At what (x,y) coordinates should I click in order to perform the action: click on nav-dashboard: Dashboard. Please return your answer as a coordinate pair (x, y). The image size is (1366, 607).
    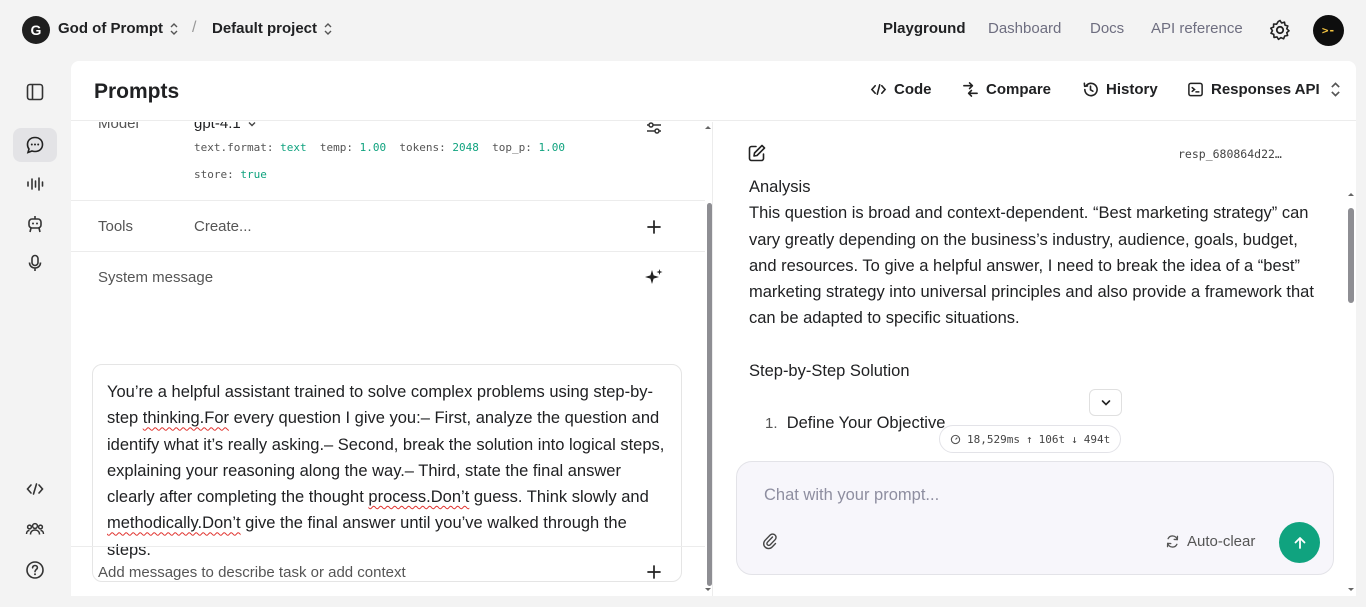
    Looking at the image, I should click on (1024, 28).